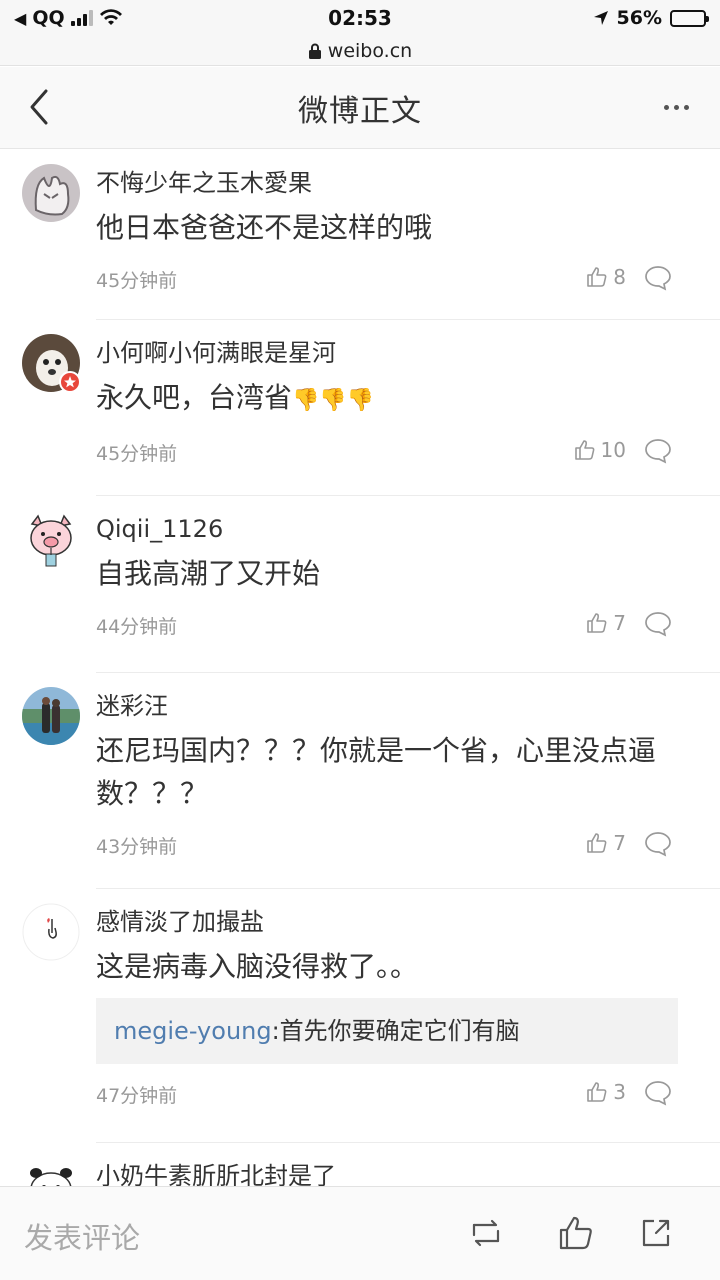  What do you see at coordinates (137, 1095) in the screenshot?
I see `comment-time: 47分钟前` at bounding box center [137, 1095].